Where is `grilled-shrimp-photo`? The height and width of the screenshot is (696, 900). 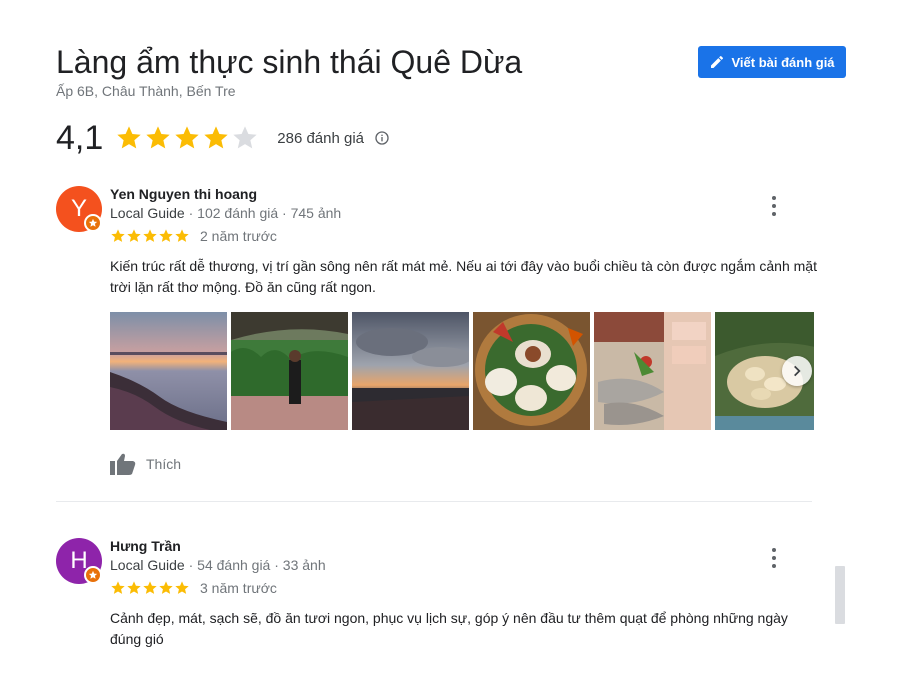
grilled-shrimp-photo is located at coordinates (652, 371).